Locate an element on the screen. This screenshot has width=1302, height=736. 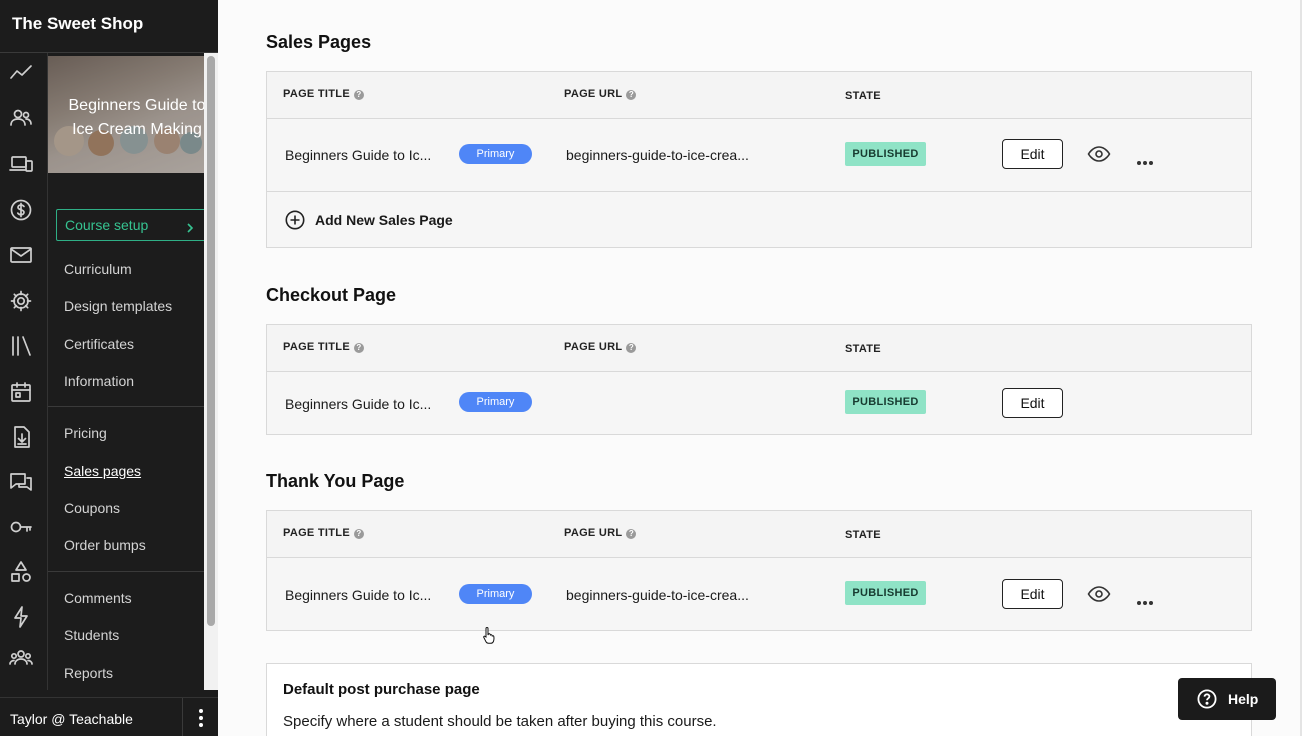
course-setup-label: Course setup is located at coordinates (107, 225).